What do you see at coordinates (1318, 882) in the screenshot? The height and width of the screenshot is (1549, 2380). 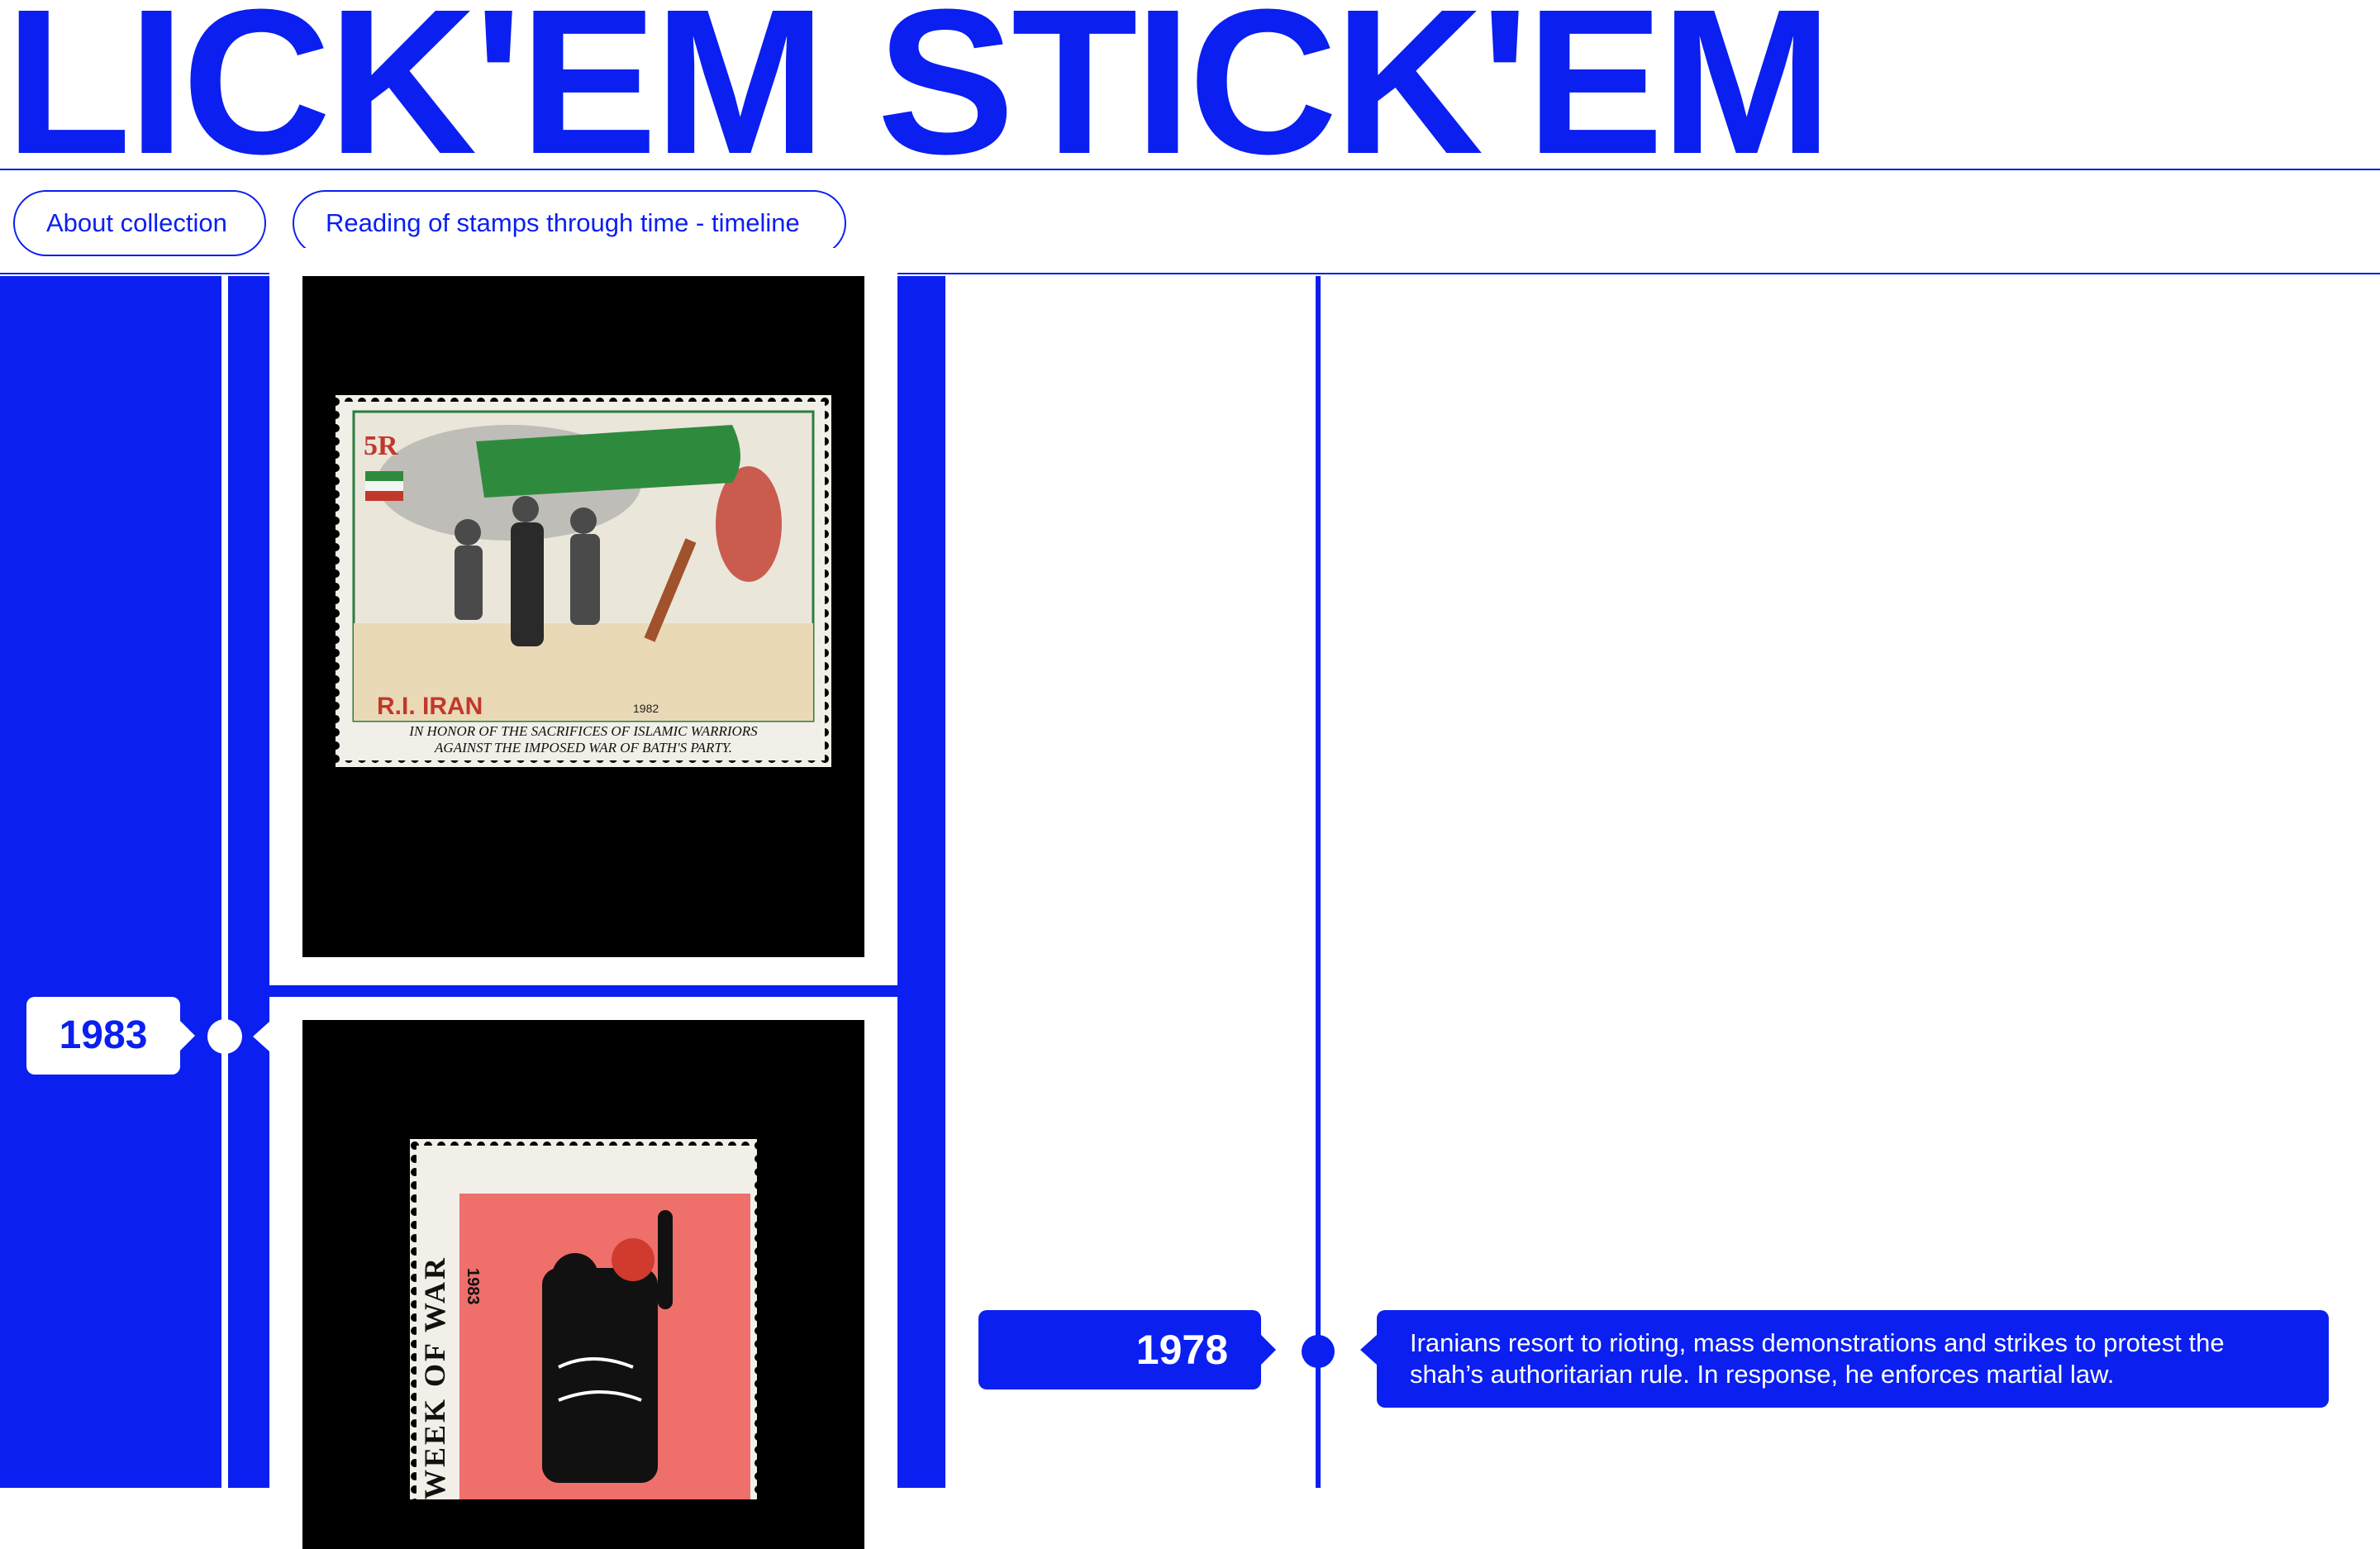 I see `history-timeline-rail` at bounding box center [1318, 882].